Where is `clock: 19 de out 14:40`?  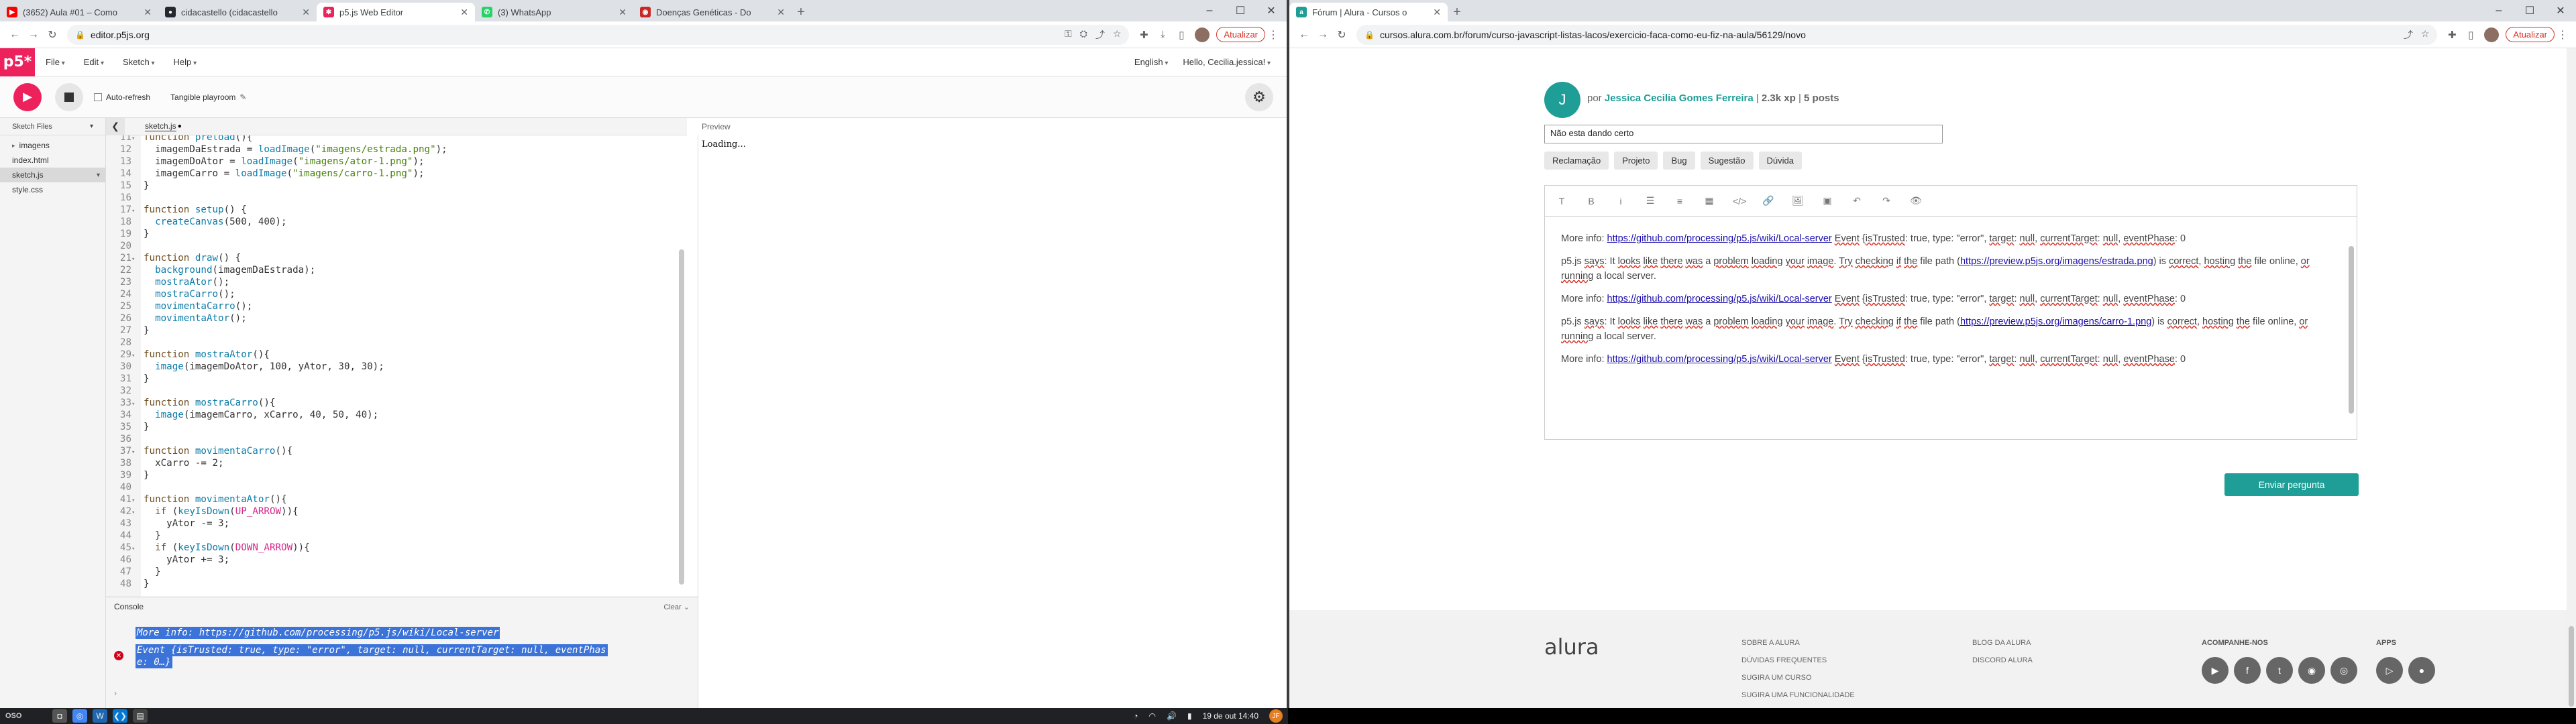 clock: 19 de out 14:40 is located at coordinates (1230, 716).